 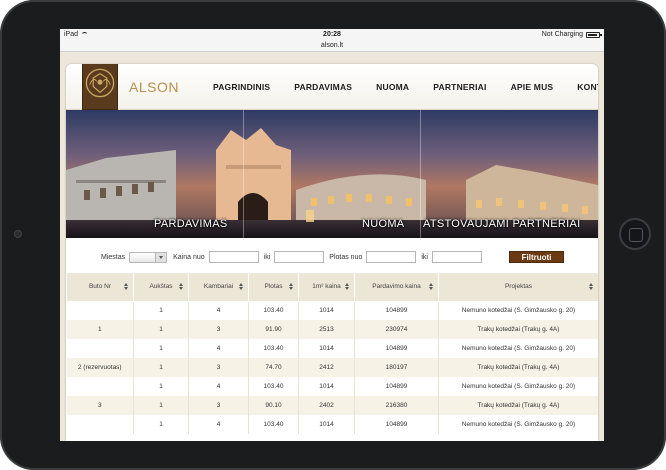 I want to click on cell-unit: 2 (rezervuotas), so click(x=100, y=367).